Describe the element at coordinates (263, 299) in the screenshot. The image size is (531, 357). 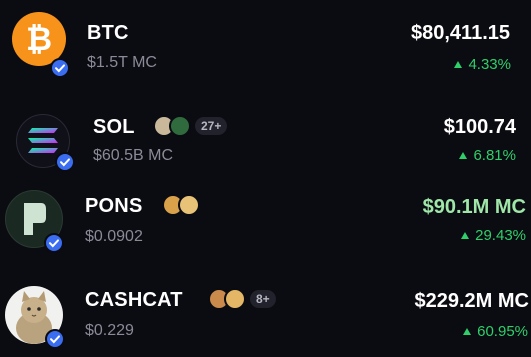
I see `holder-count: 8+` at that location.